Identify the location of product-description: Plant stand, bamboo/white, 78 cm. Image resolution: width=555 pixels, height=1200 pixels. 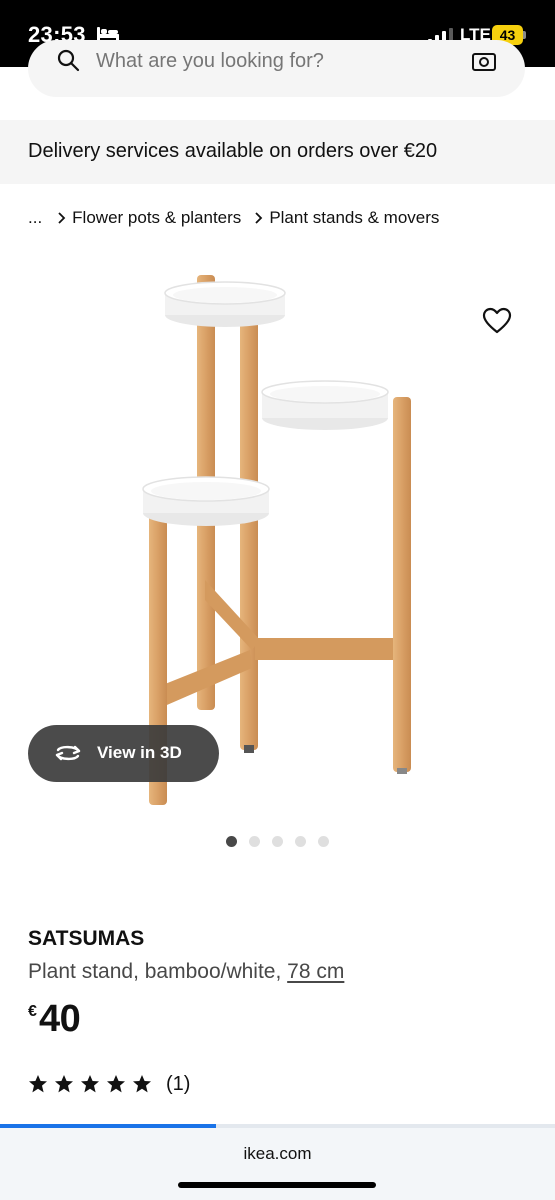
(186, 972).